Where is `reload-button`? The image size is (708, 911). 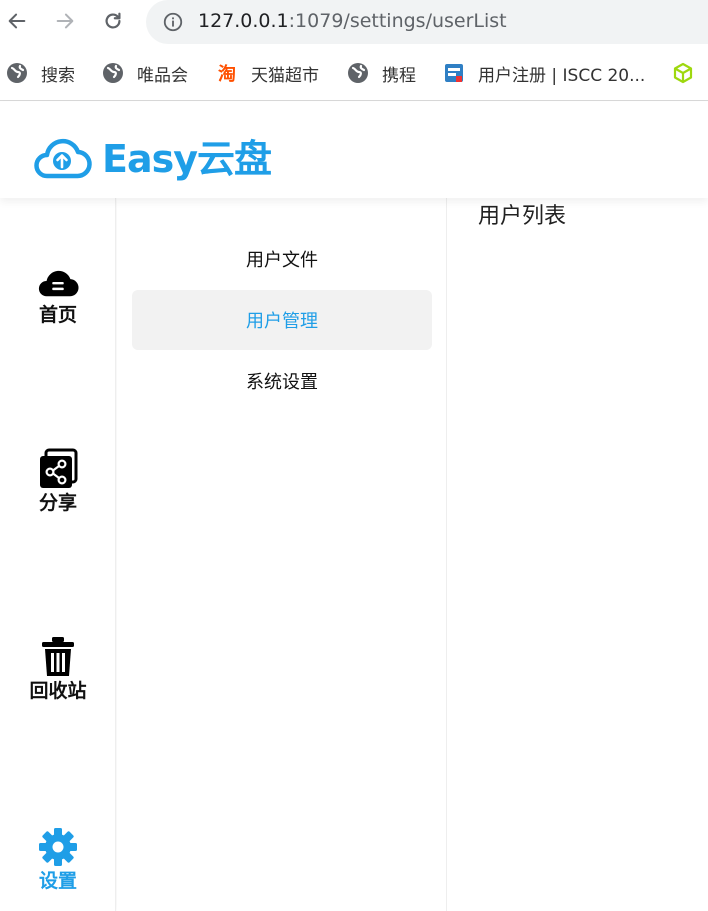
reload-button is located at coordinates (113, 21).